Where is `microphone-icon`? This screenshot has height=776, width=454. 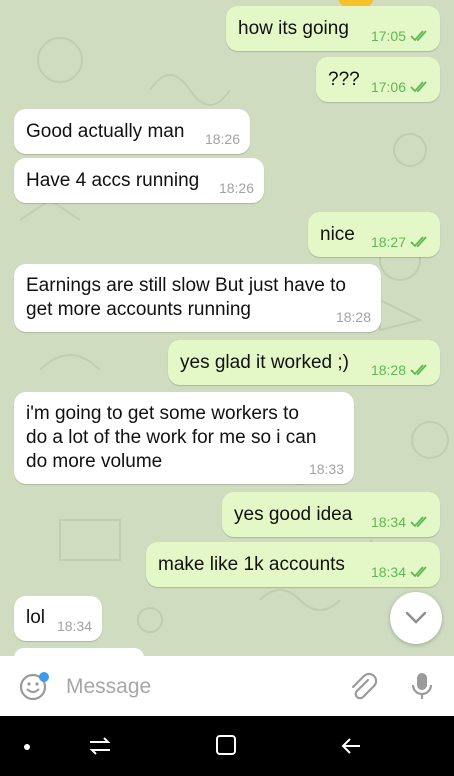
microphone-icon is located at coordinates (422, 686).